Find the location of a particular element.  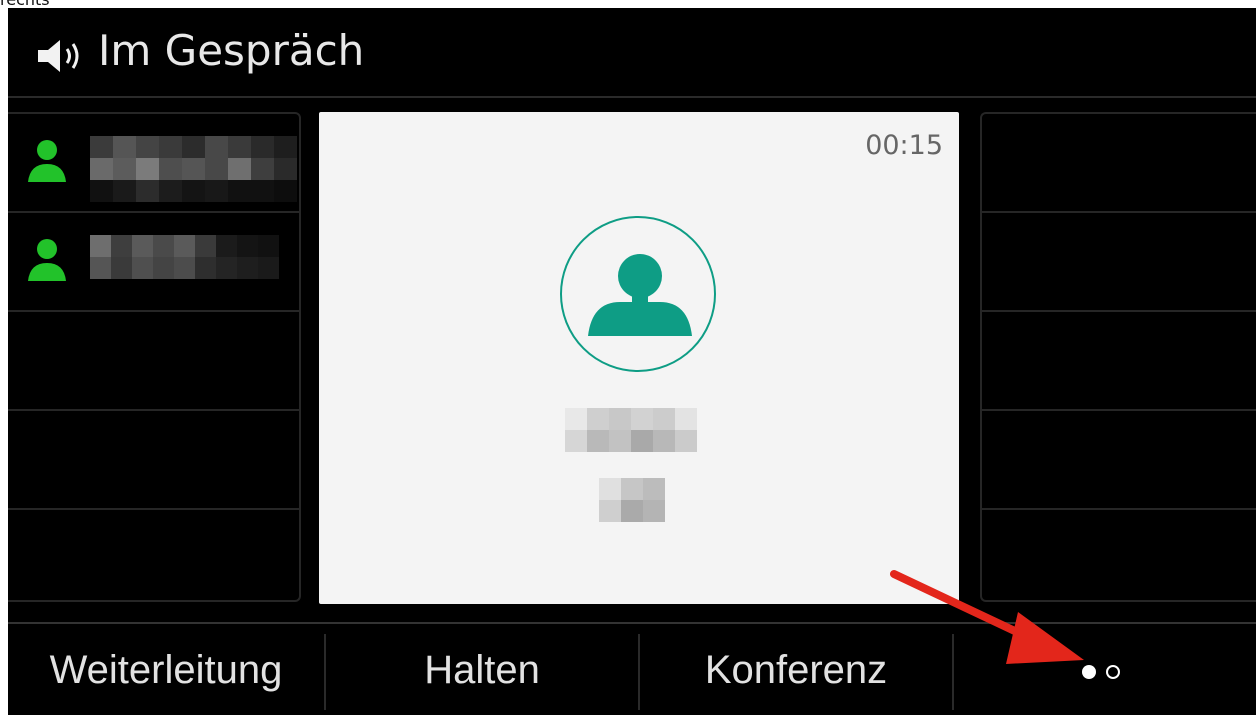

red-arrow-annotation is located at coordinates (987, 617).